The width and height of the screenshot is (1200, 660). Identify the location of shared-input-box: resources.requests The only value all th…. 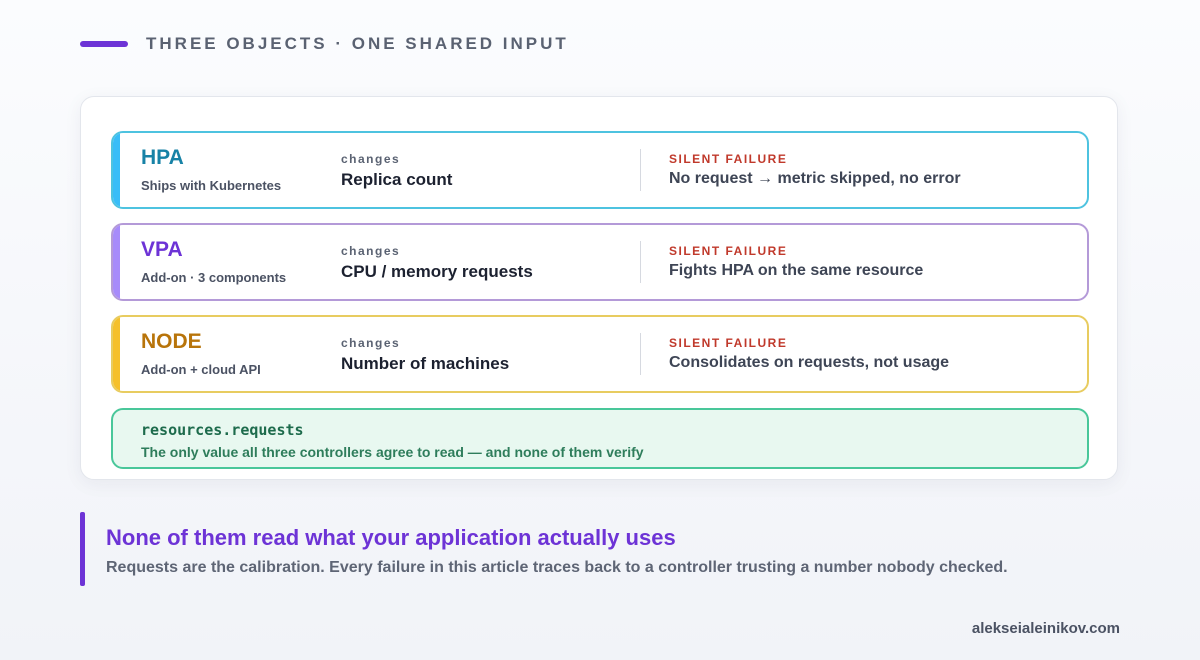
(600, 438).